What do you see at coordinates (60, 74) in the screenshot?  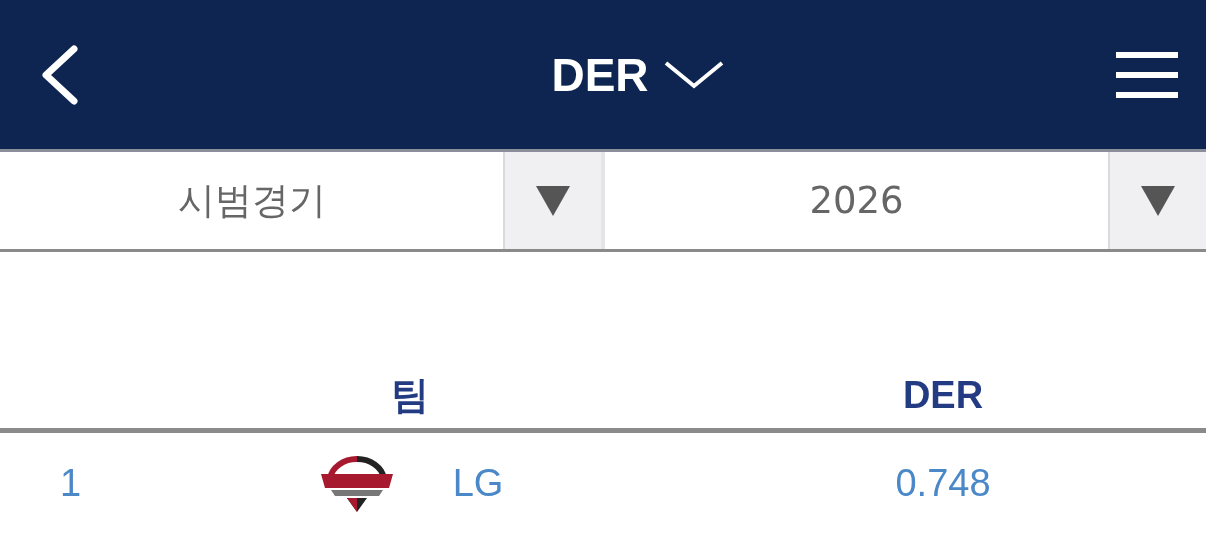 I see `back-icon` at bounding box center [60, 74].